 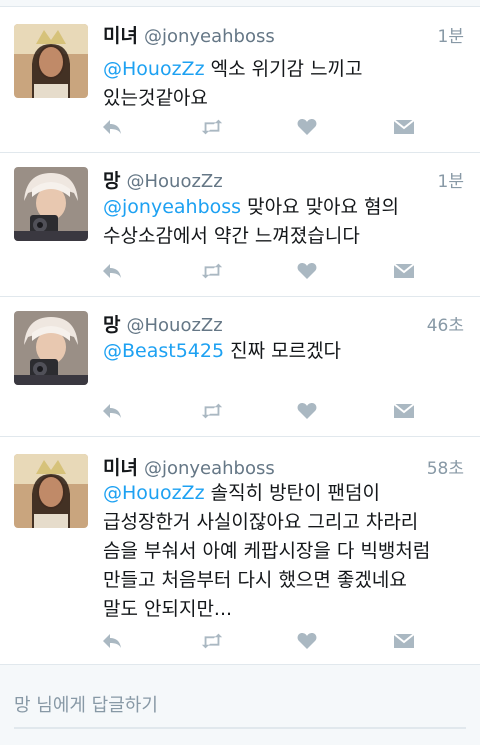 What do you see at coordinates (172, 207) in the screenshot?
I see `mention-link: @jonyeahboss` at bounding box center [172, 207].